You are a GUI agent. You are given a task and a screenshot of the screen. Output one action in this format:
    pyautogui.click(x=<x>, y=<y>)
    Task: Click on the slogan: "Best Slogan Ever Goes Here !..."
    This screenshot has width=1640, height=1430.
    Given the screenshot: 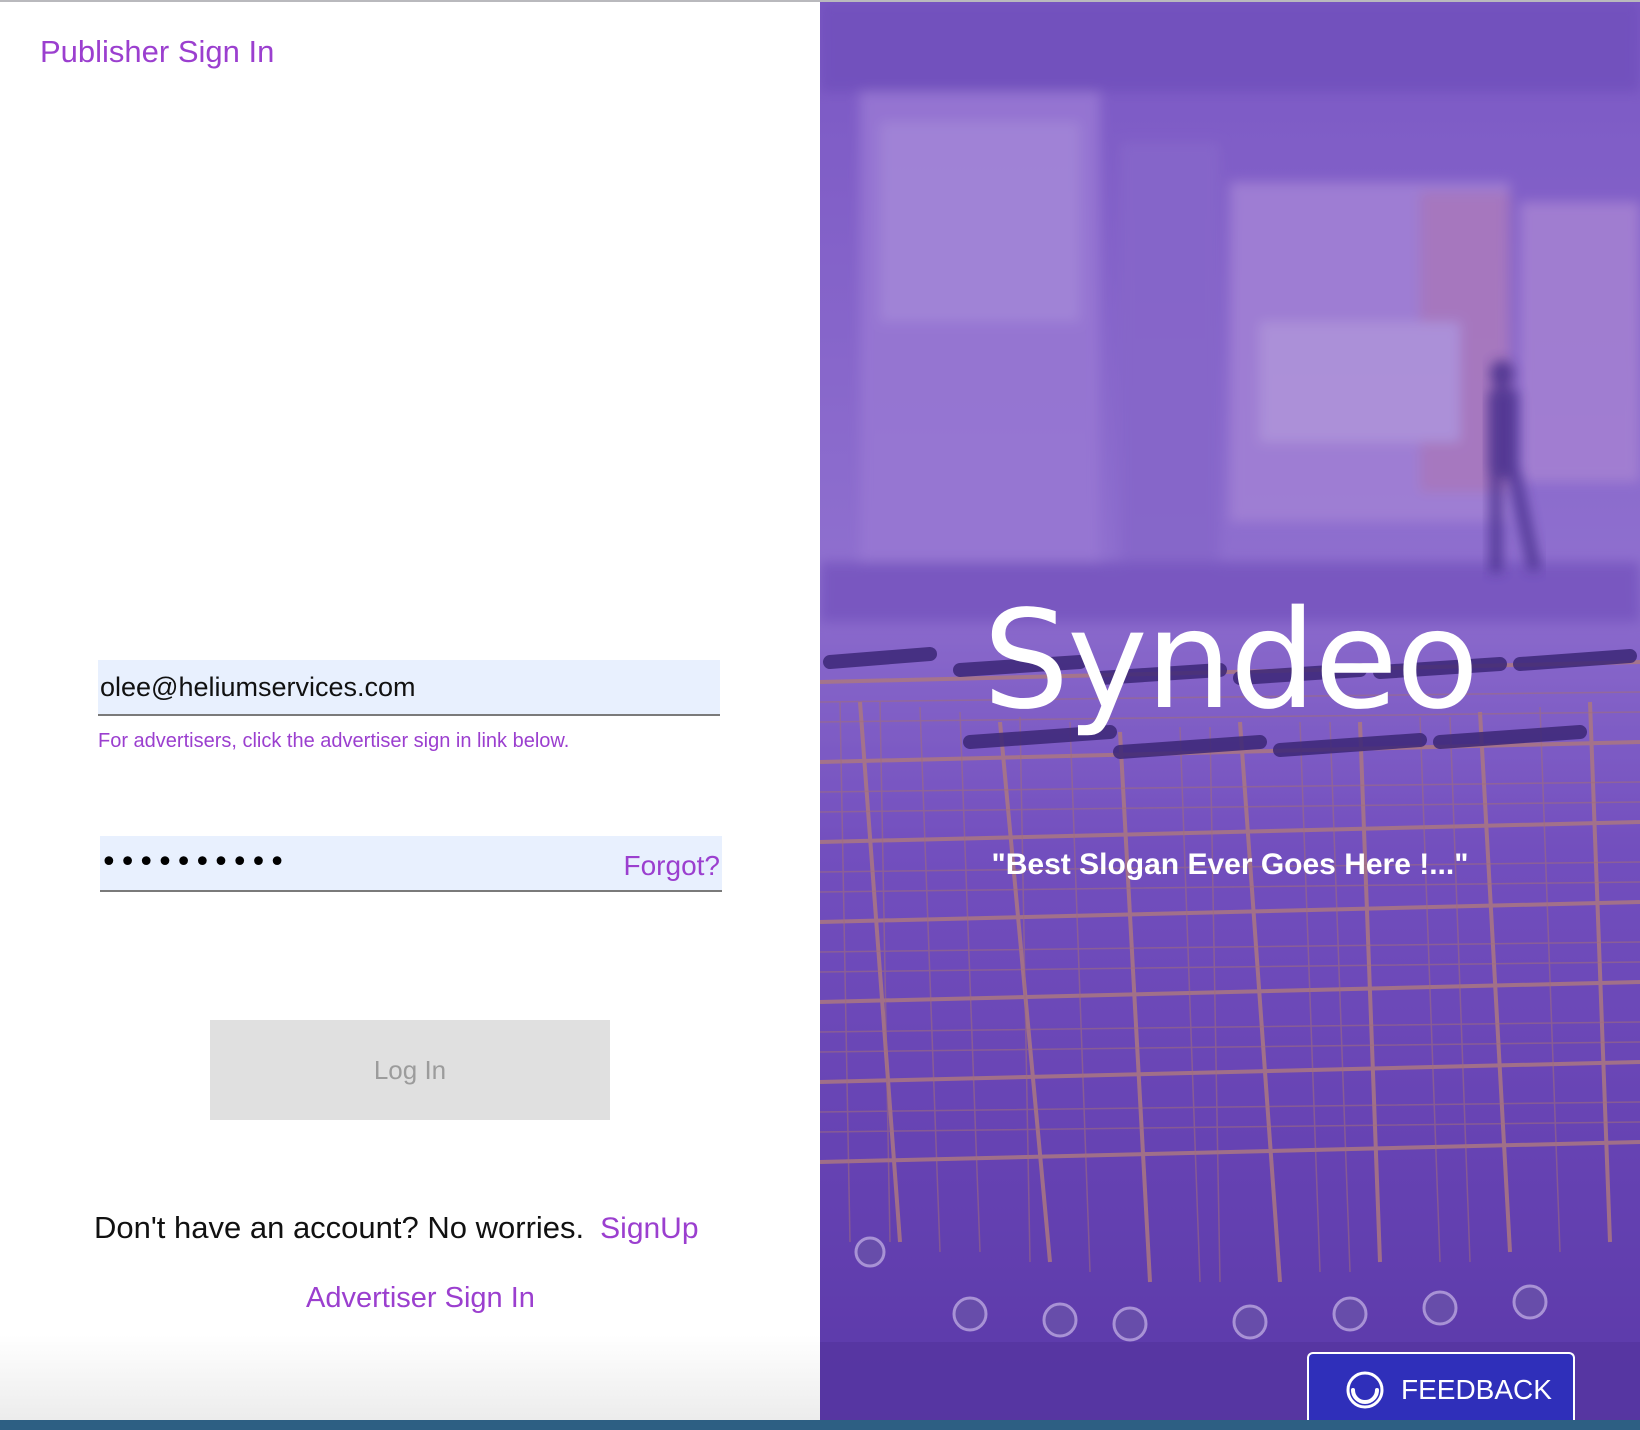 What is the action you would take?
    pyautogui.click(x=1230, y=864)
    